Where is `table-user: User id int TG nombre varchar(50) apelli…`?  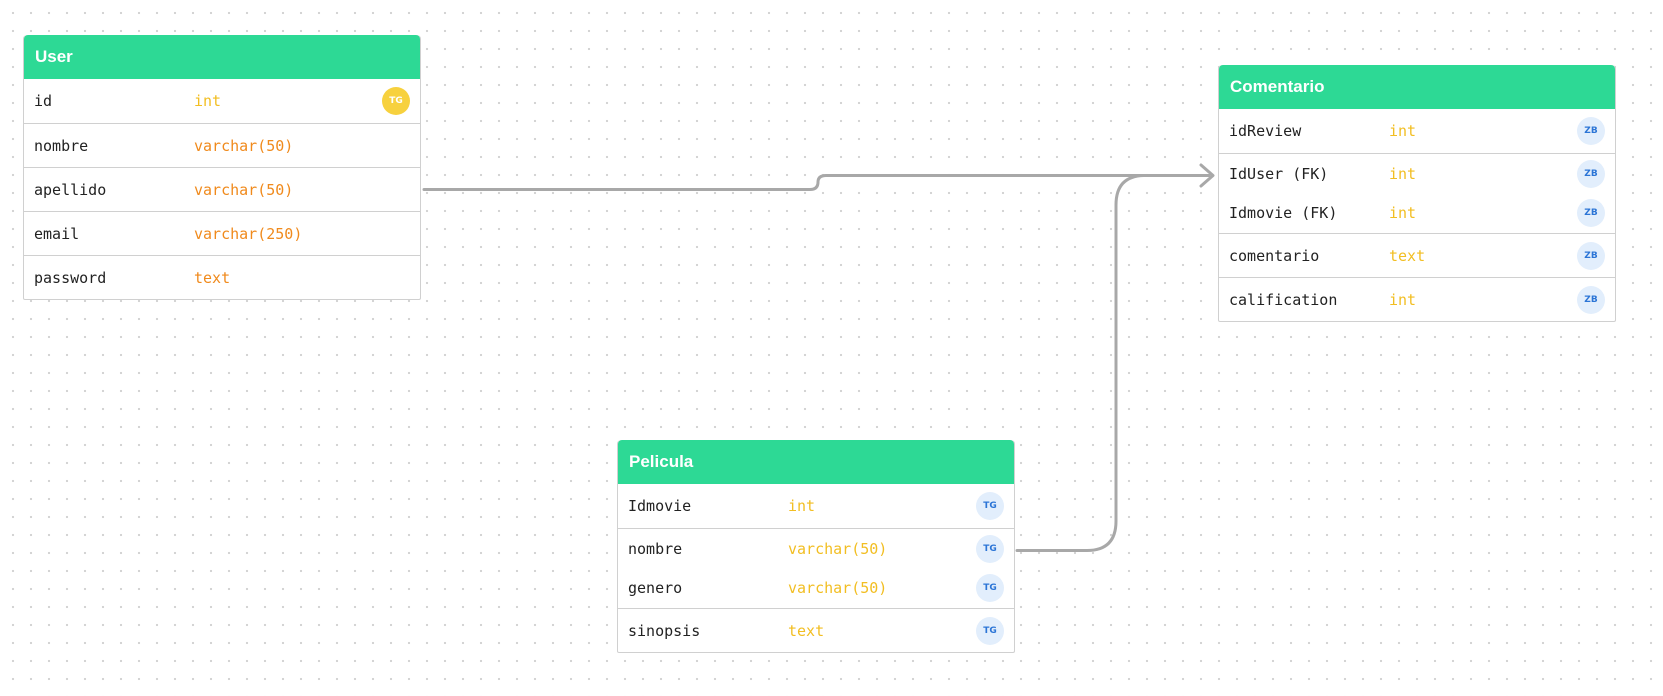
table-user: User id int TG nombre varchar(50) apelli… is located at coordinates (222, 167).